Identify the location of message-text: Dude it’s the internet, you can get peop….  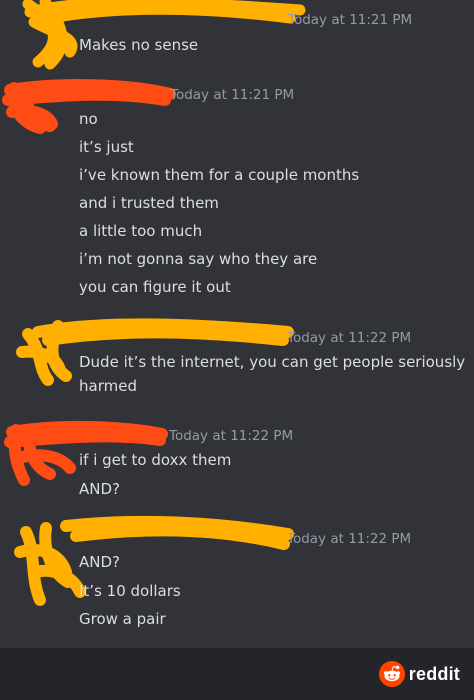
(272, 362).